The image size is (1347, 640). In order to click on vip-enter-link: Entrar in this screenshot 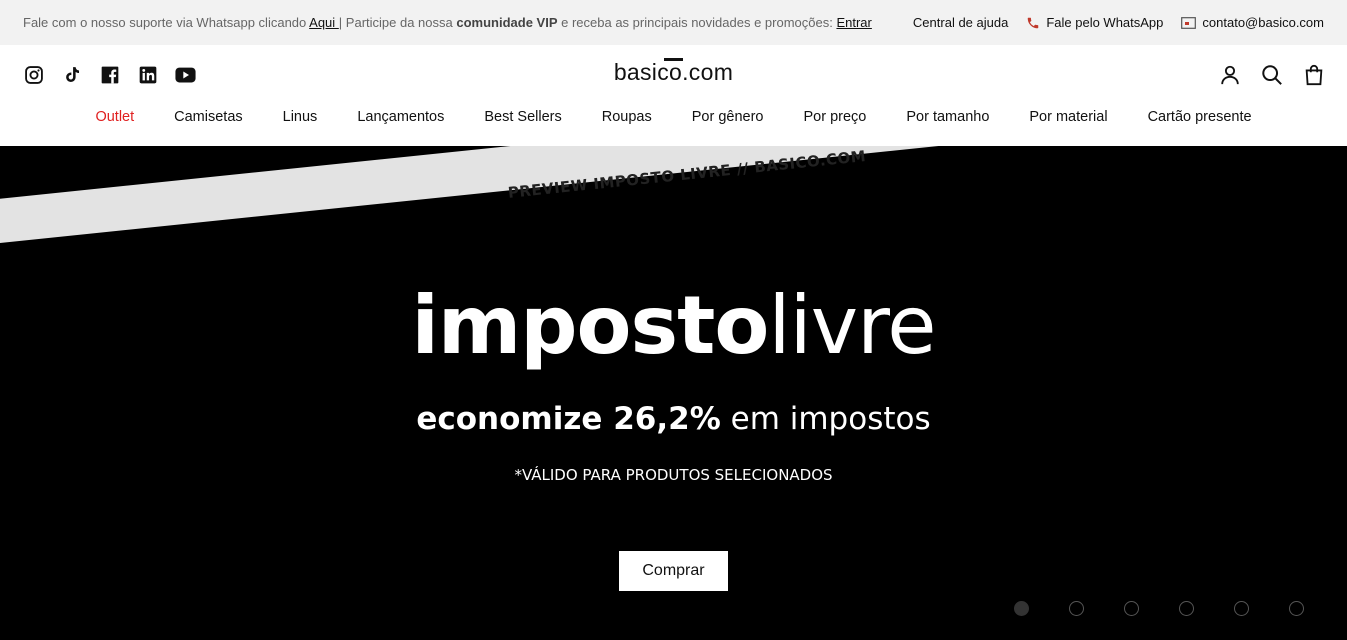, I will do `click(853, 22)`.